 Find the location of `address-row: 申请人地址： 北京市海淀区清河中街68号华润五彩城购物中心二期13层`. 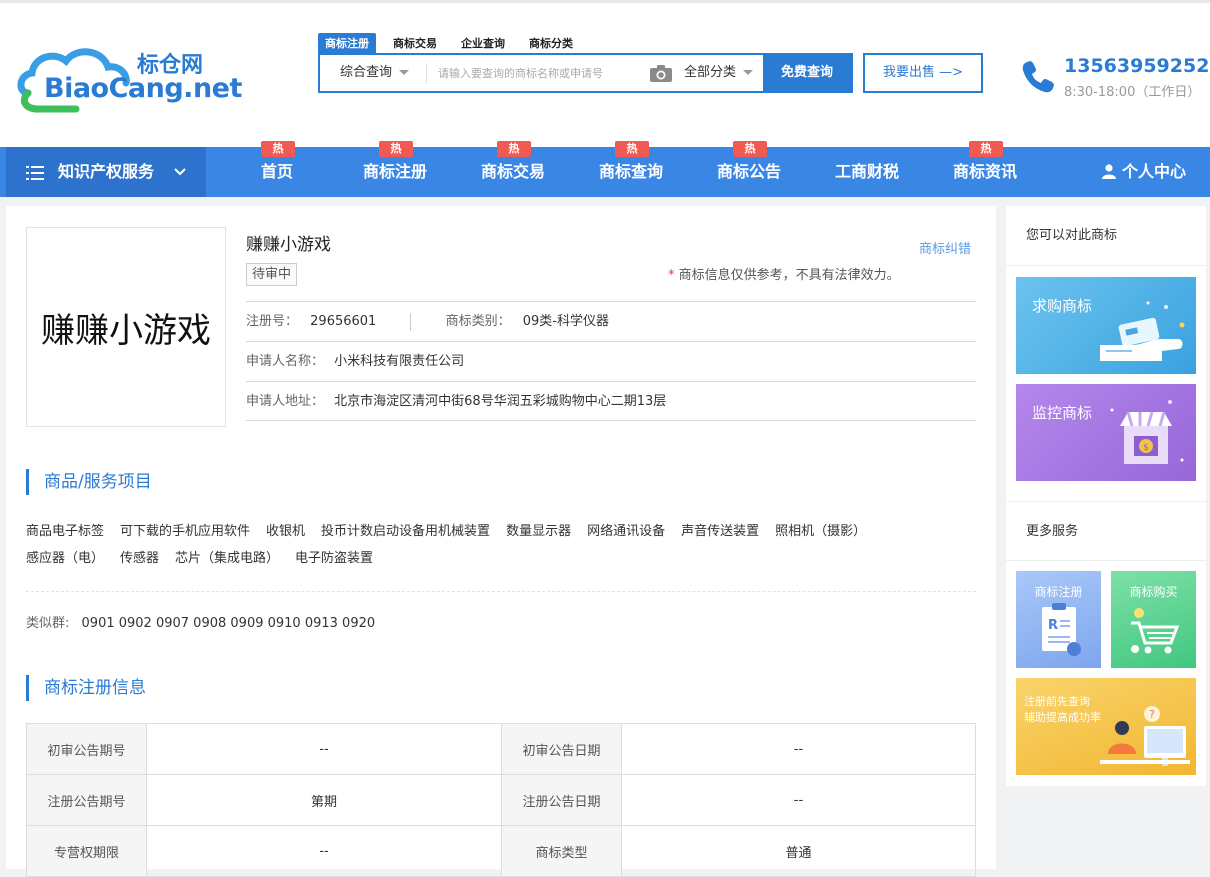

address-row: 申请人地址： 北京市海淀区清河中街68号华润五彩城购物中心二期13层 is located at coordinates (611, 401).